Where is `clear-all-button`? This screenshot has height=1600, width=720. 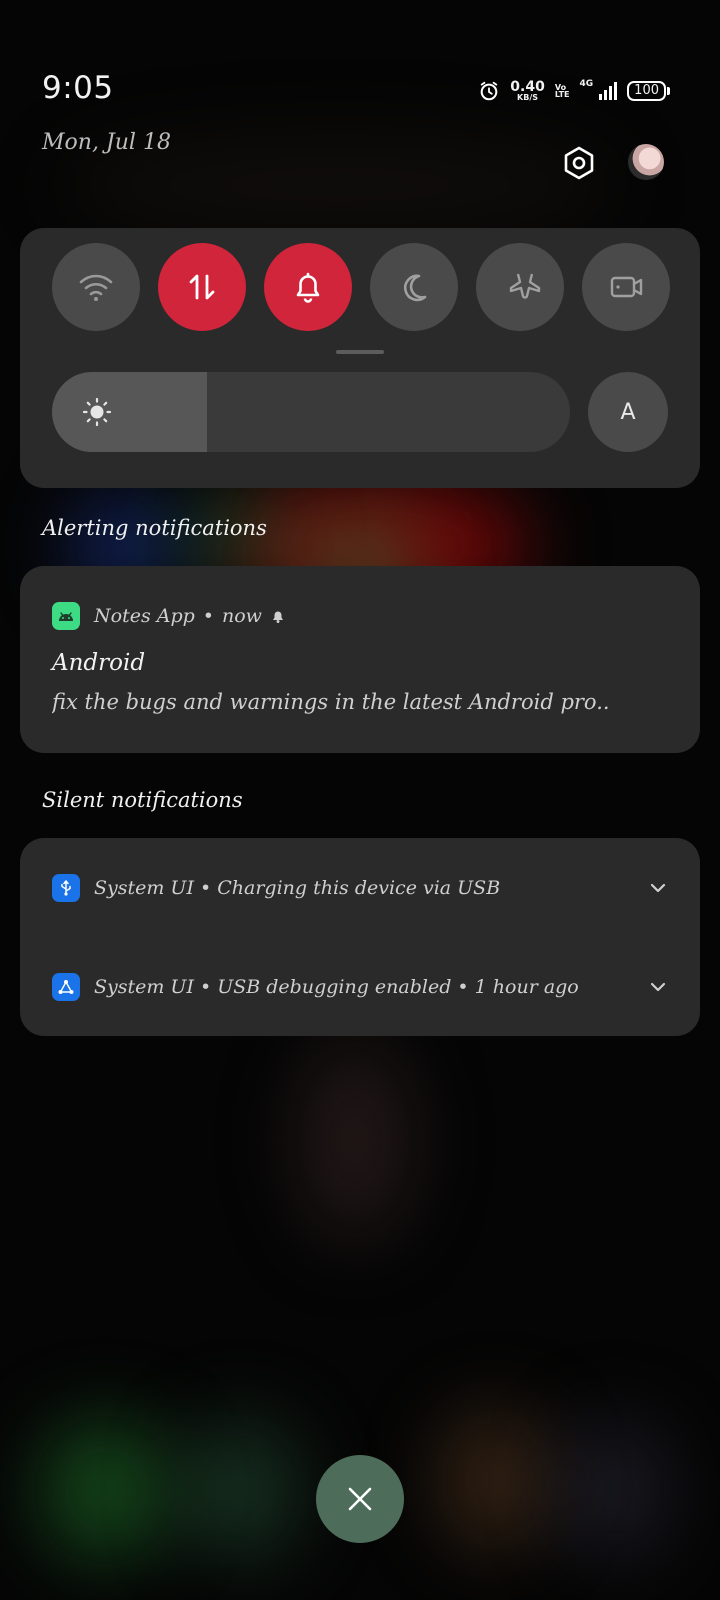
clear-all-button is located at coordinates (360, 1499).